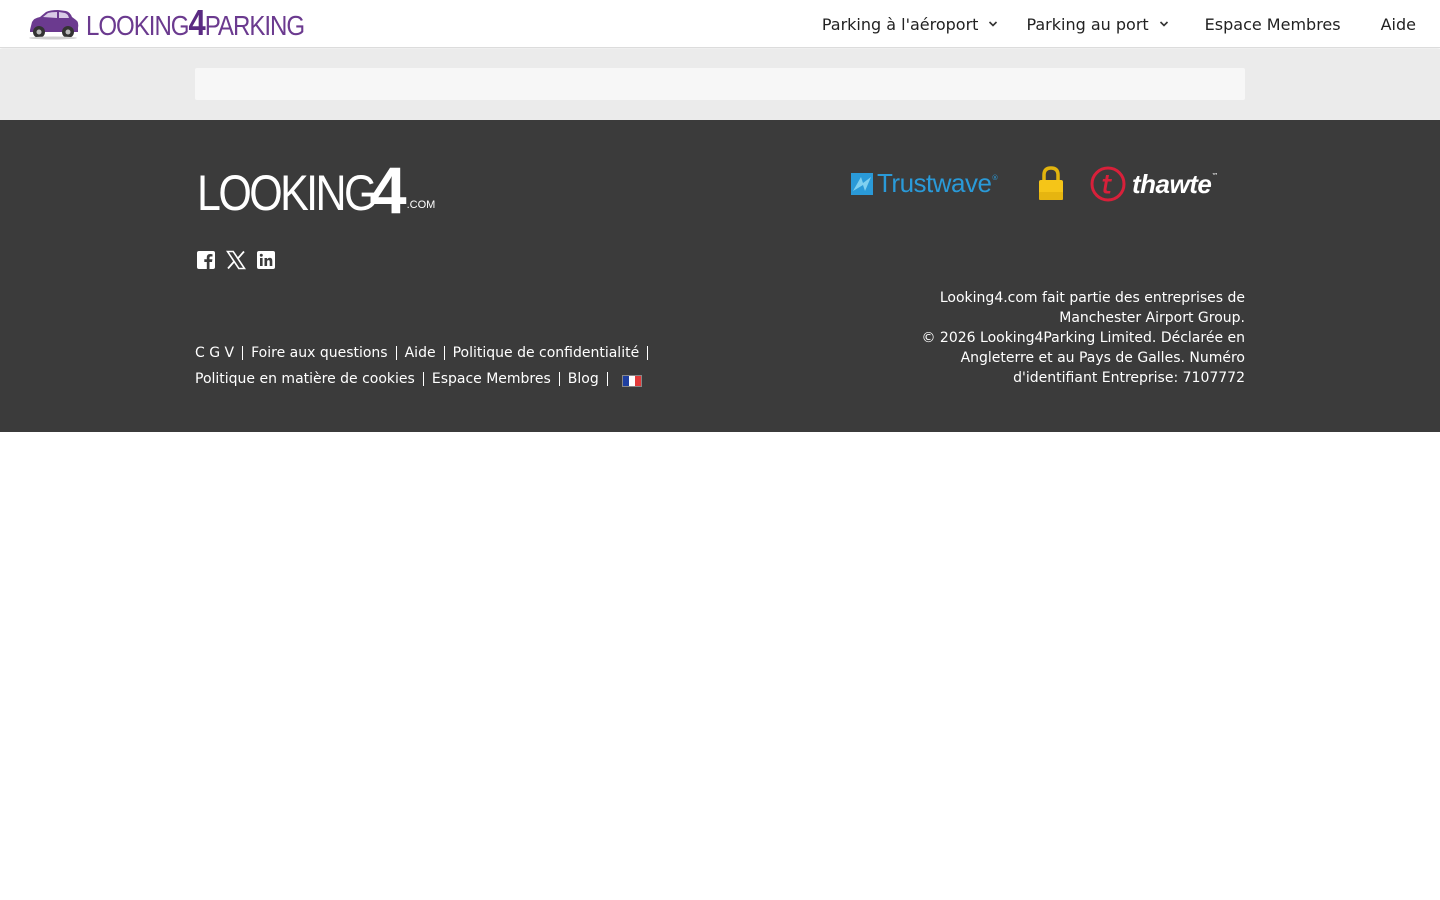  I want to click on nav-members-area-label: Espace Membres, so click(1272, 24).